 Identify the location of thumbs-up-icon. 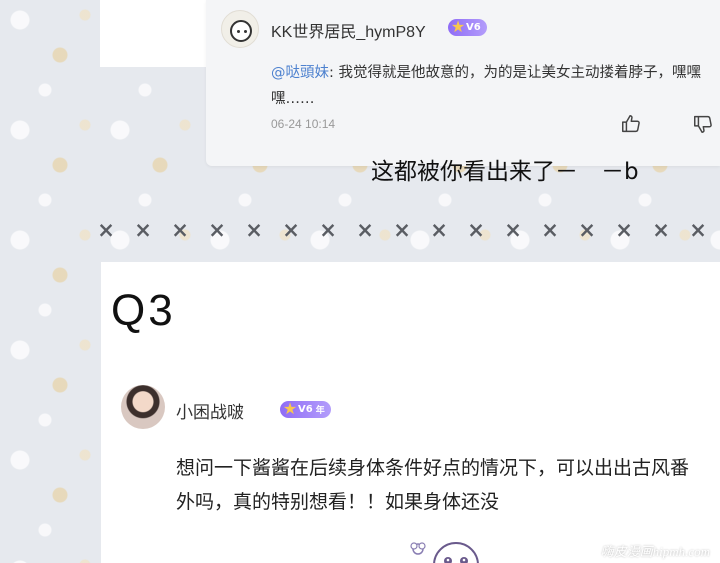
(631, 124).